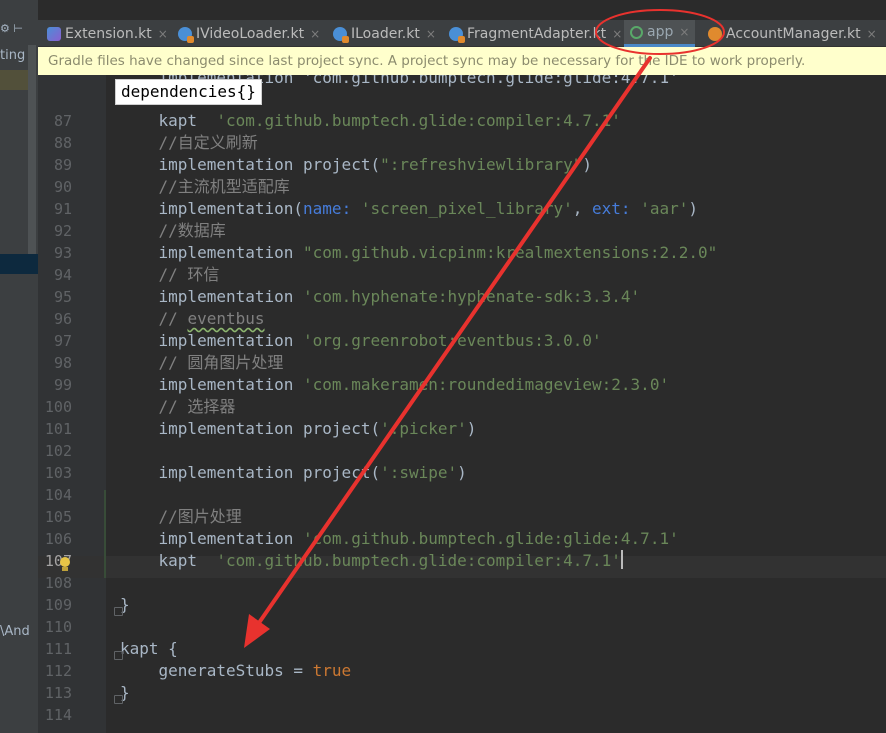 The height and width of the screenshot is (733, 886). Describe the element at coordinates (660, 33) in the screenshot. I see `tab-app-gradle: app ×` at that location.